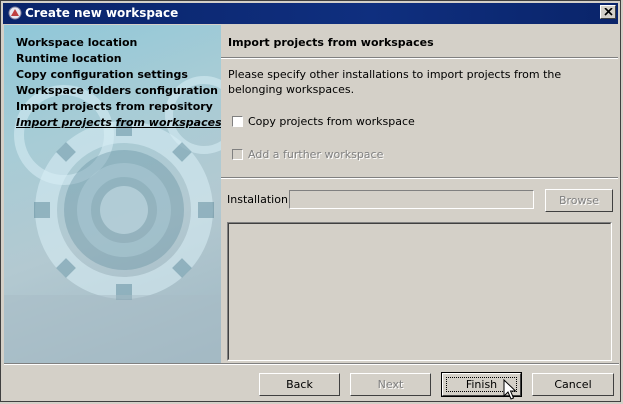 The image size is (623, 404). What do you see at coordinates (299, 384) in the screenshot?
I see `back-button: Back` at bounding box center [299, 384].